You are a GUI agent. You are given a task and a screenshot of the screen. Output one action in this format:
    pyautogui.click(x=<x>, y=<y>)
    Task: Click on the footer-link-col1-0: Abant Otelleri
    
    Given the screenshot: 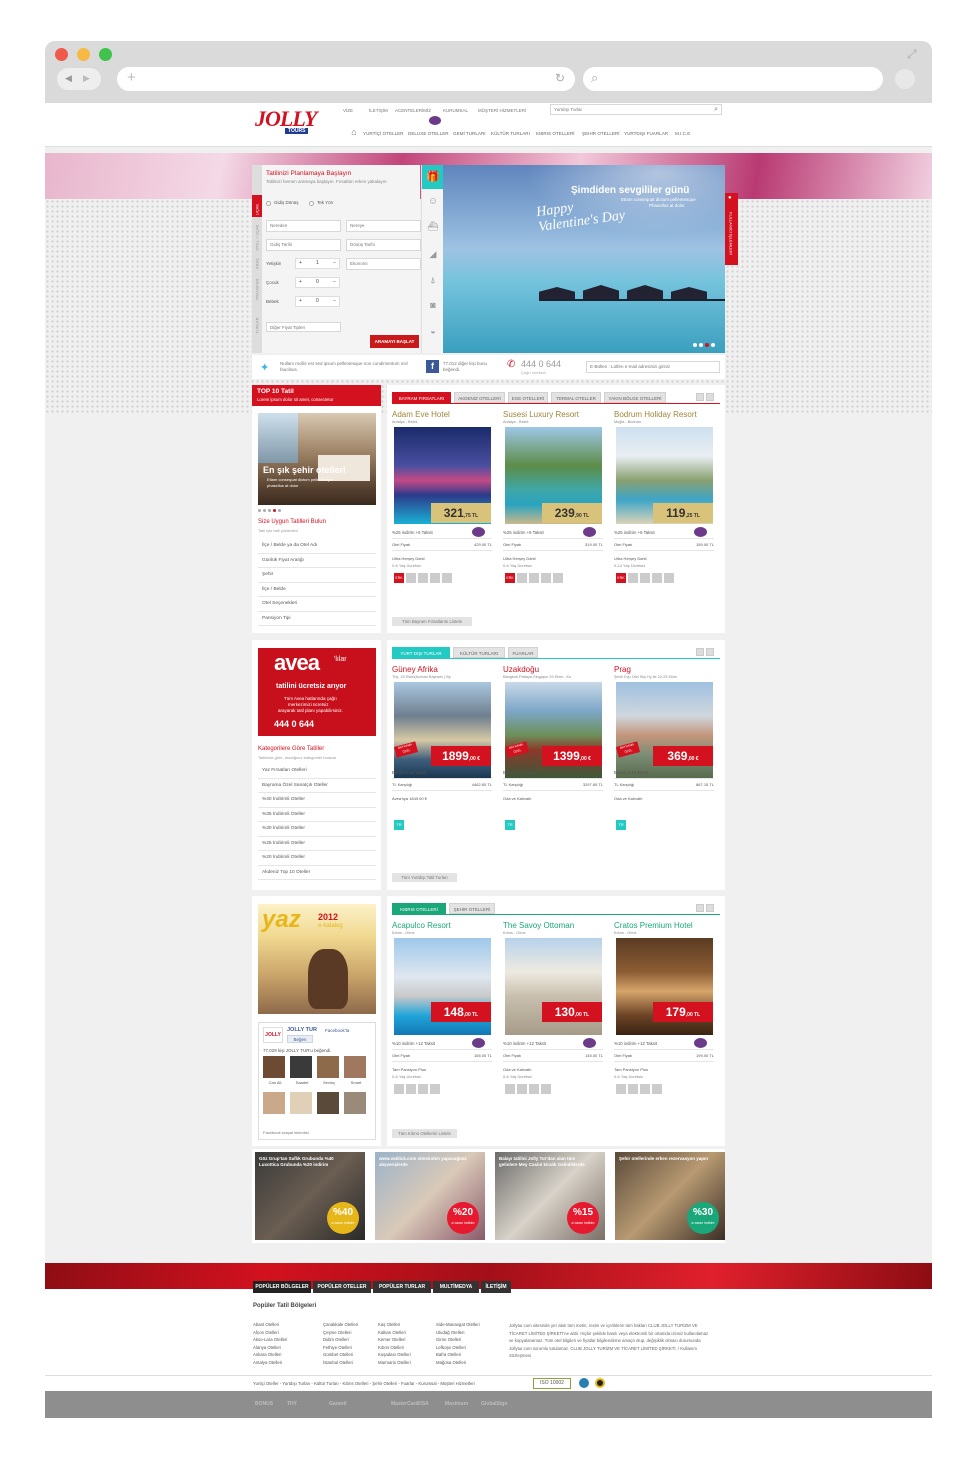 What is the action you would take?
    pyautogui.click(x=266, y=1324)
    